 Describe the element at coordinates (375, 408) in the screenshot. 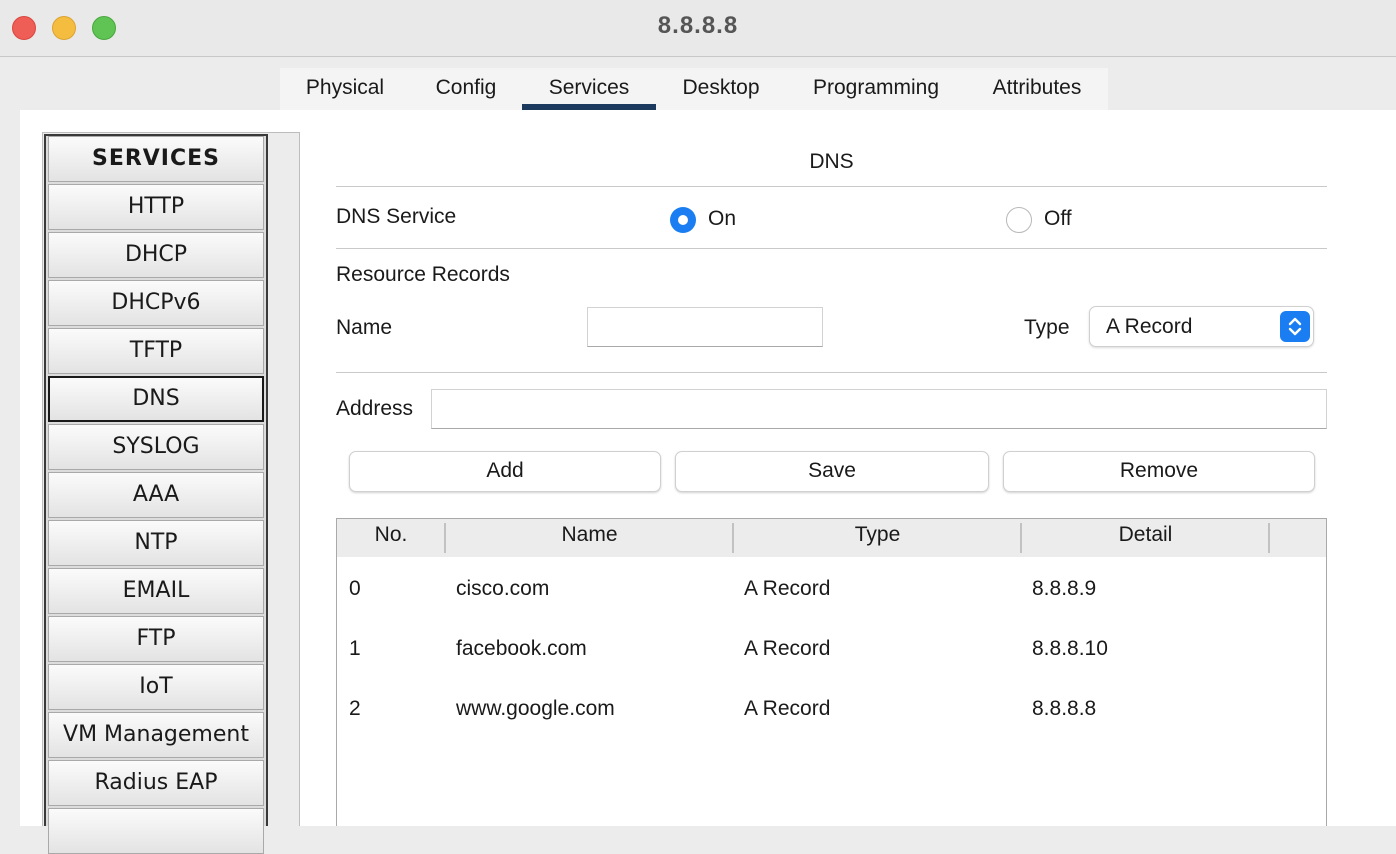

I see `address-label: Address` at that location.